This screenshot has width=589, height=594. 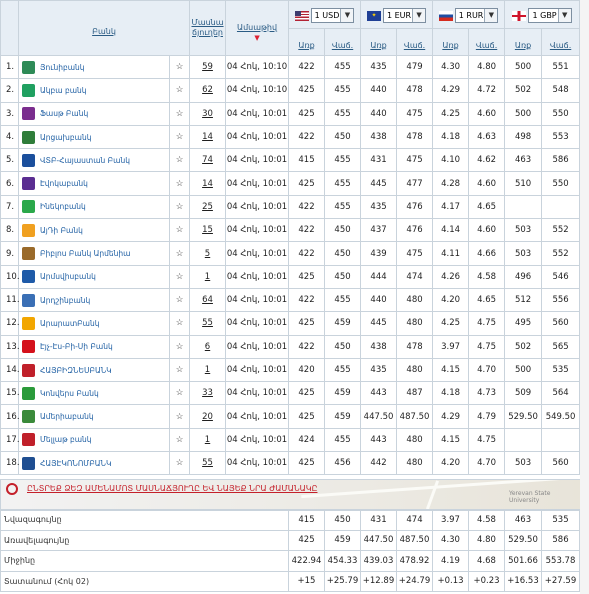 I want to click on branches-header: Մասնա ճյուղեր, so click(x=208, y=28).